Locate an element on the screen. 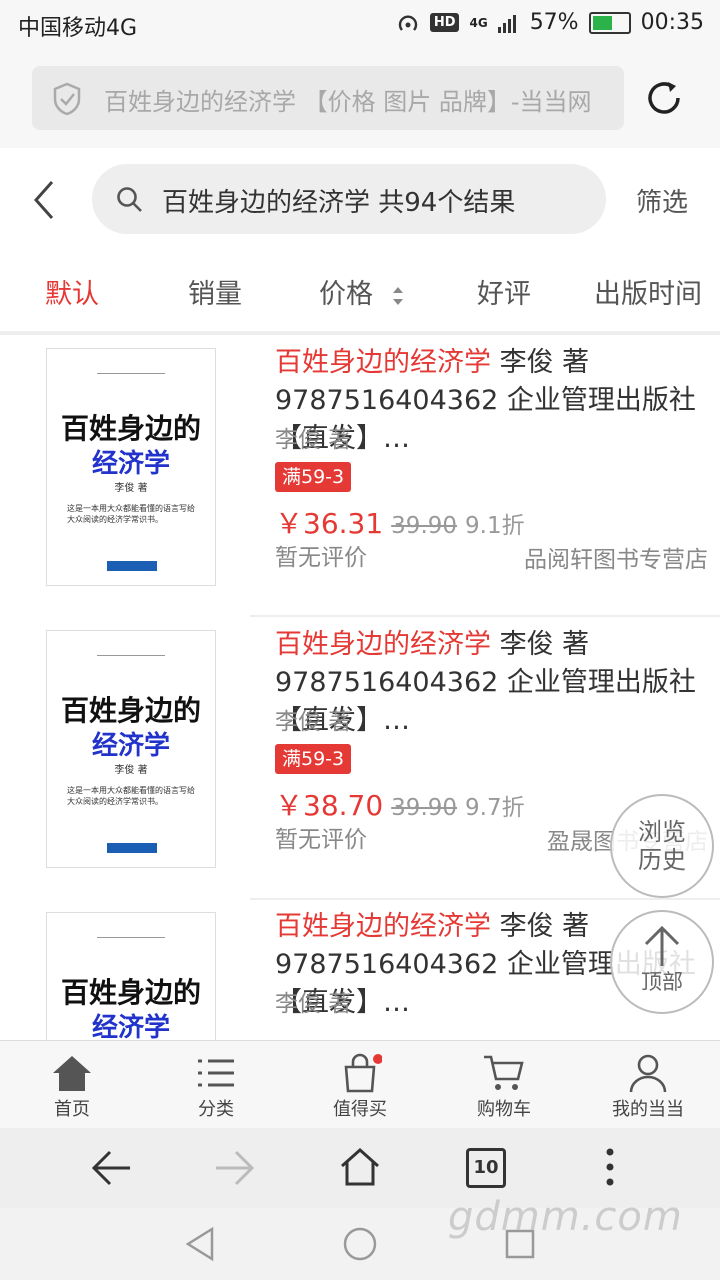 This screenshot has height=1280, width=720. url-text: 百姓身边的经济学 【价格 图片 品牌】-当当网 is located at coordinates (348, 102).